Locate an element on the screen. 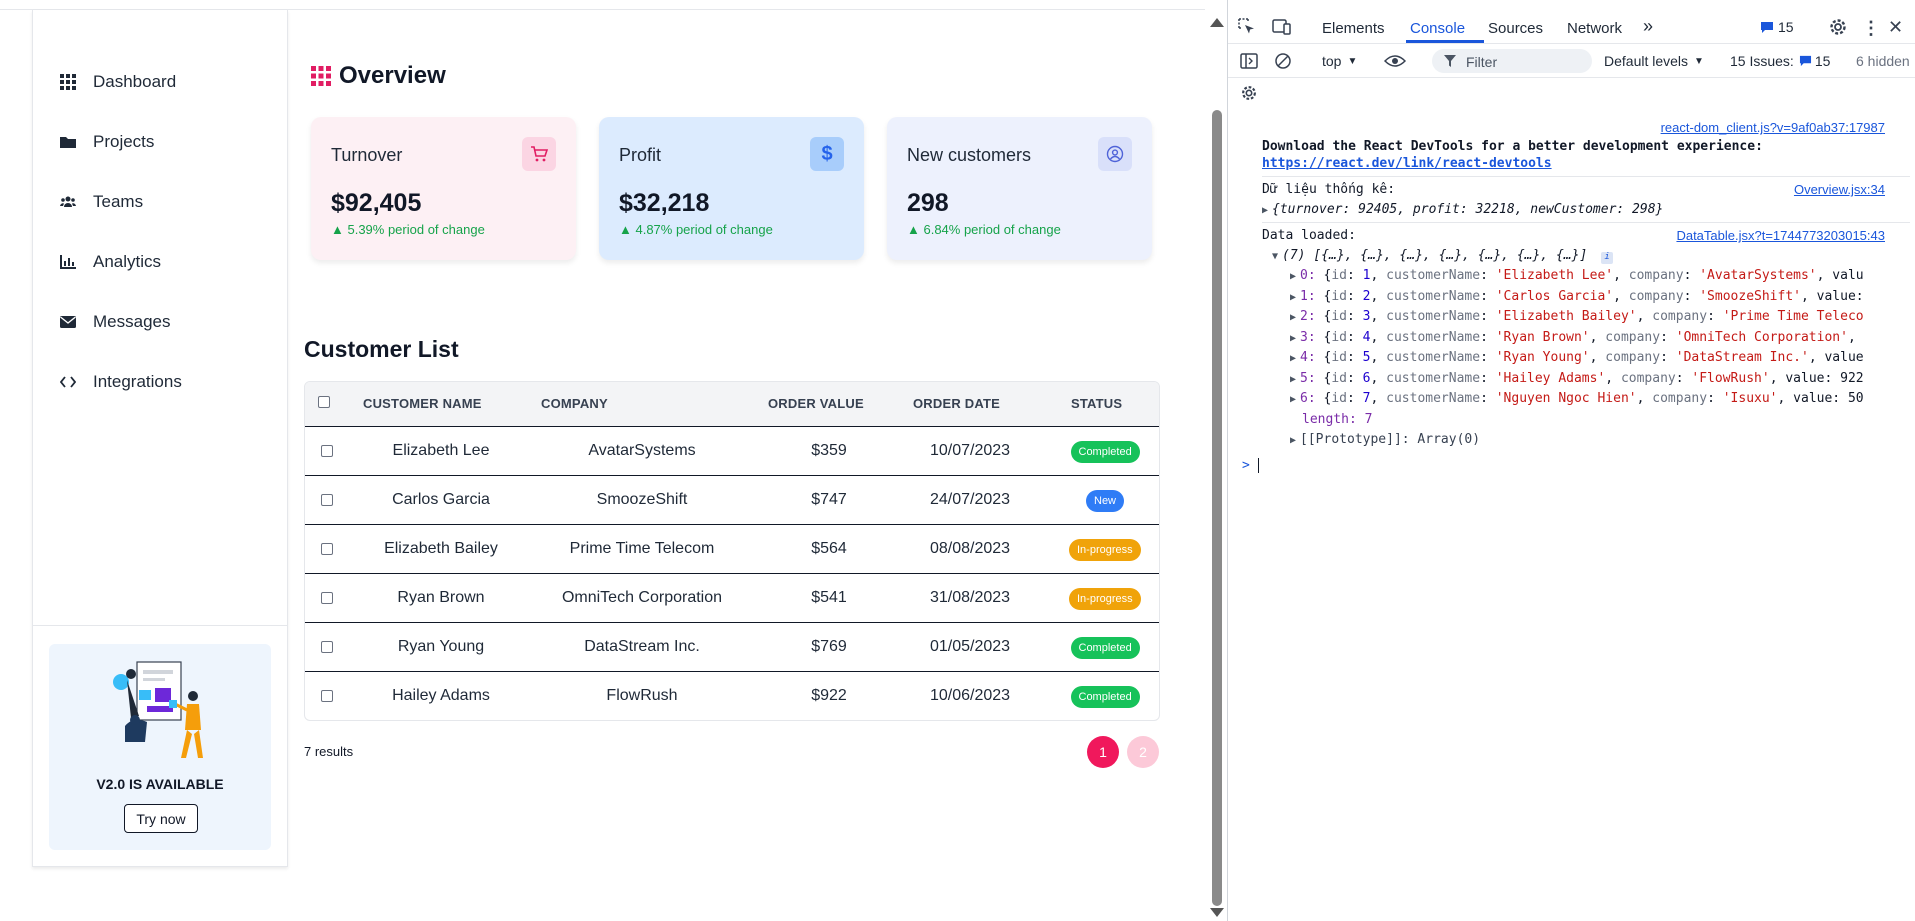 This screenshot has height=921, width=1915. scroll-up-arrow is located at coordinates (1217, 22).